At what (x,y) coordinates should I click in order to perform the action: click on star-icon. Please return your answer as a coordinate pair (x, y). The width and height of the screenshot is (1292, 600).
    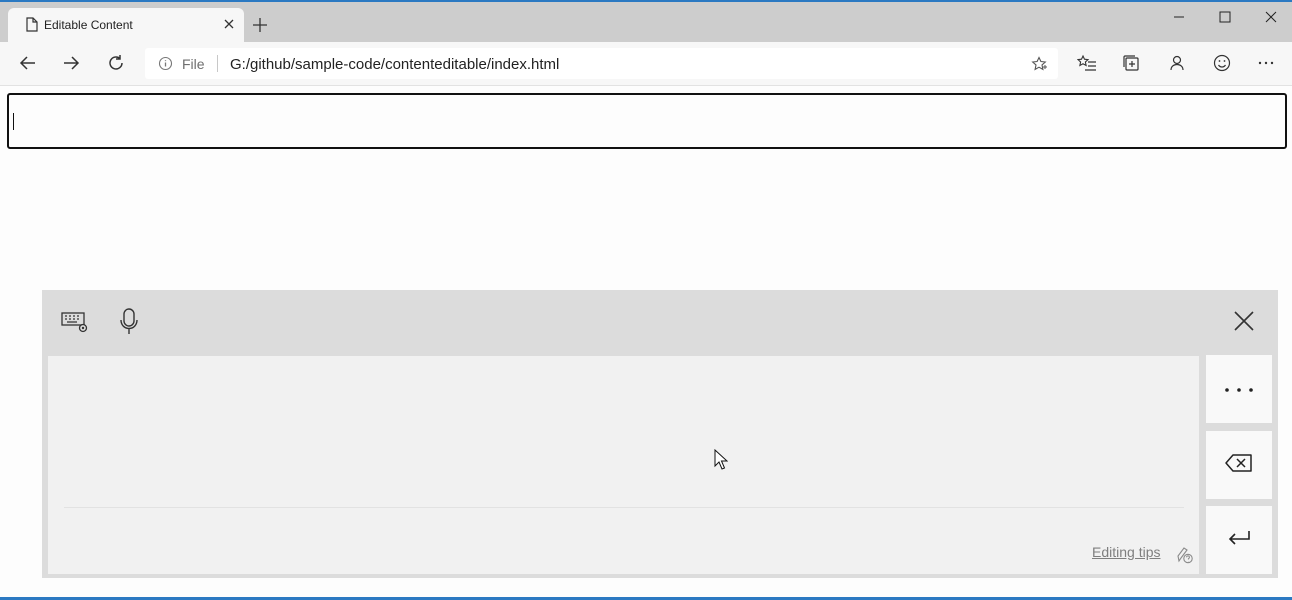
    Looking at the image, I should click on (1039, 66).